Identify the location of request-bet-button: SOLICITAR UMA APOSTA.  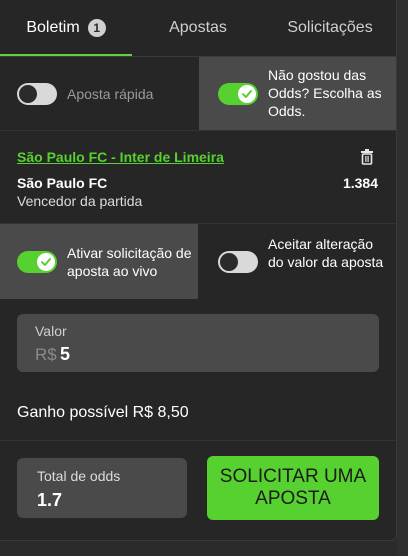
(293, 488).